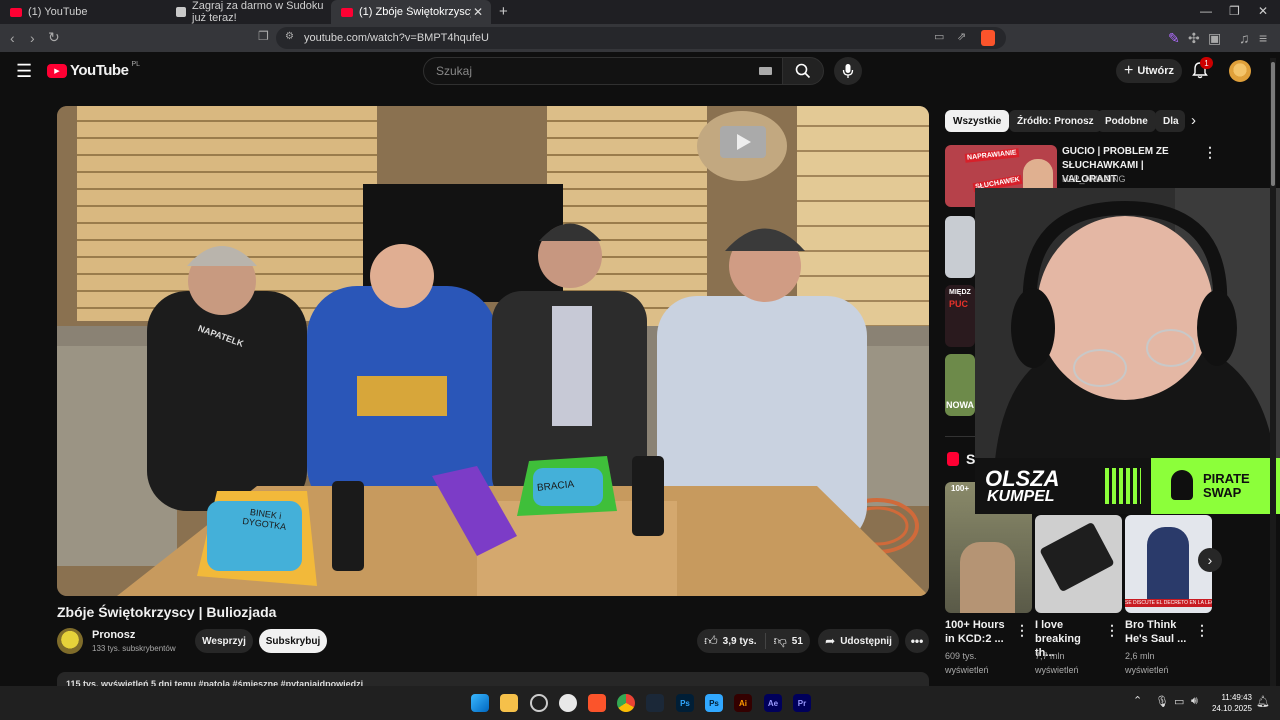 The height and width of the screenshot is (720, 1280). I want to click on share-icon: ⇗, so click(961, 36).